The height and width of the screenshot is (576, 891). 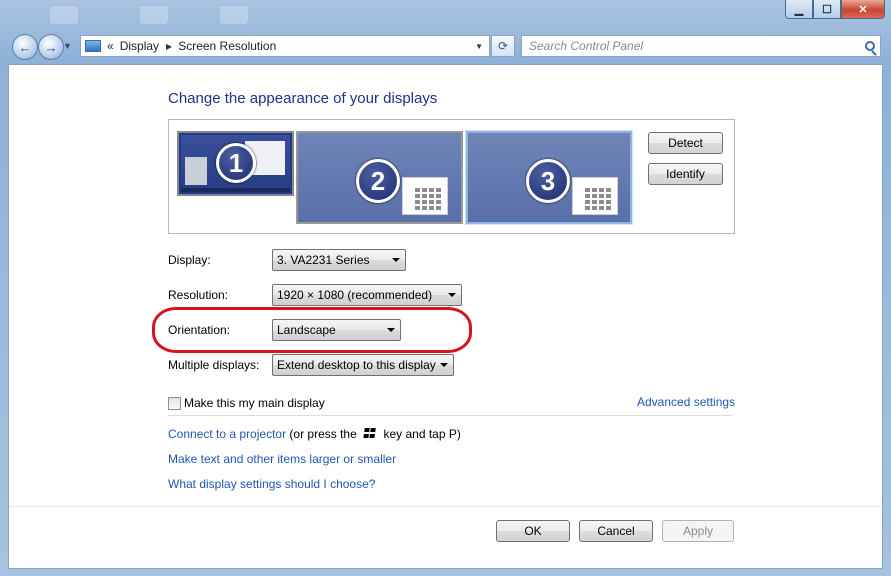 I want to click on main-display-label: Make this my main display, so click(x=254, y=403).